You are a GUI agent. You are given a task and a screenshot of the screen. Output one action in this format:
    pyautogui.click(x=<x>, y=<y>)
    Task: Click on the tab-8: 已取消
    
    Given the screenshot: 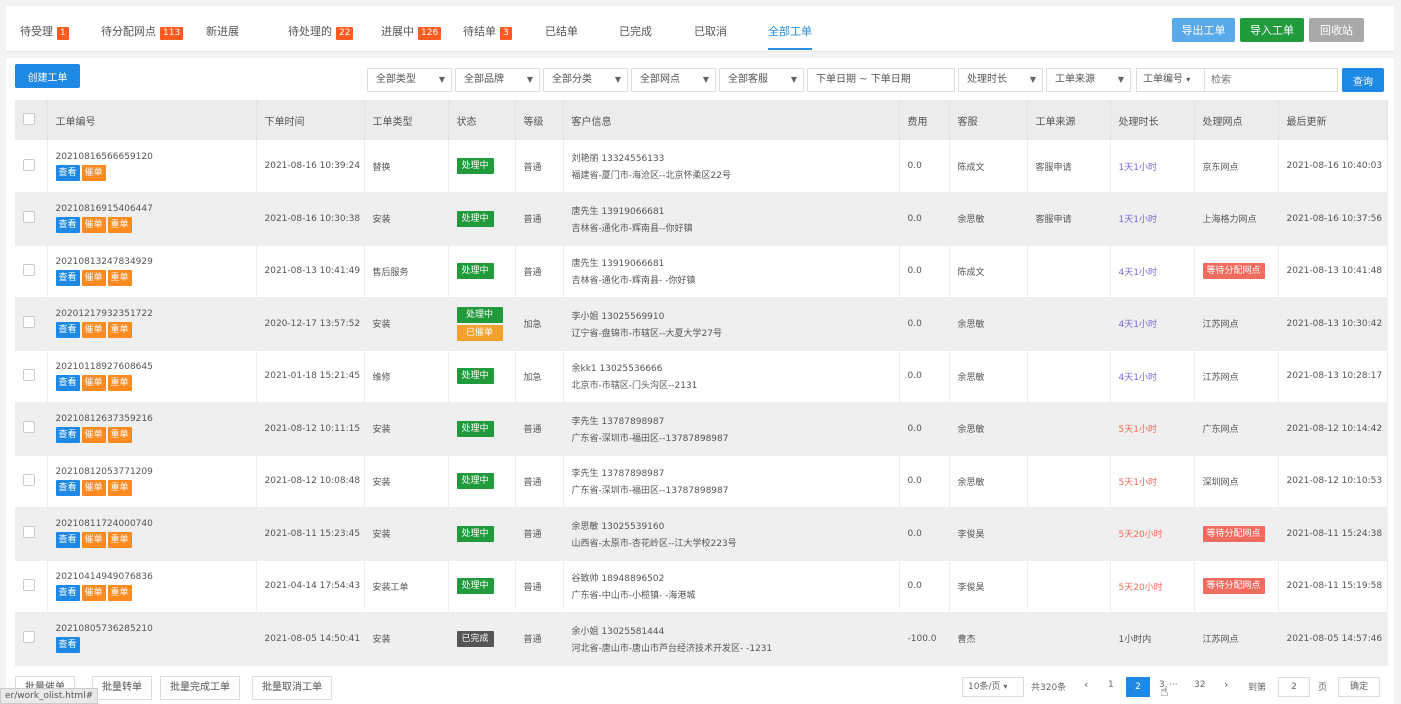 What is the action you would take?
    pyautogui.click(x=710, y=31)
    